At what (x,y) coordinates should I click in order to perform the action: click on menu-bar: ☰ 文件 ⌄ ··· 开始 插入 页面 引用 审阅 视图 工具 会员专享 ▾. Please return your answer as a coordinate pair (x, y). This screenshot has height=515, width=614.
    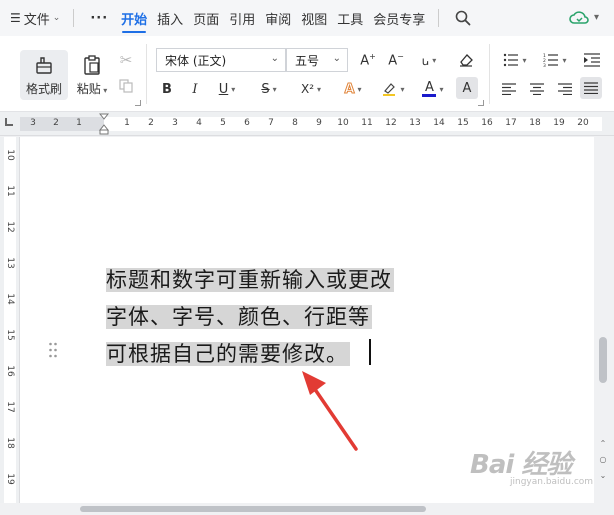
    Looking at the image, I should click on (307, 18).